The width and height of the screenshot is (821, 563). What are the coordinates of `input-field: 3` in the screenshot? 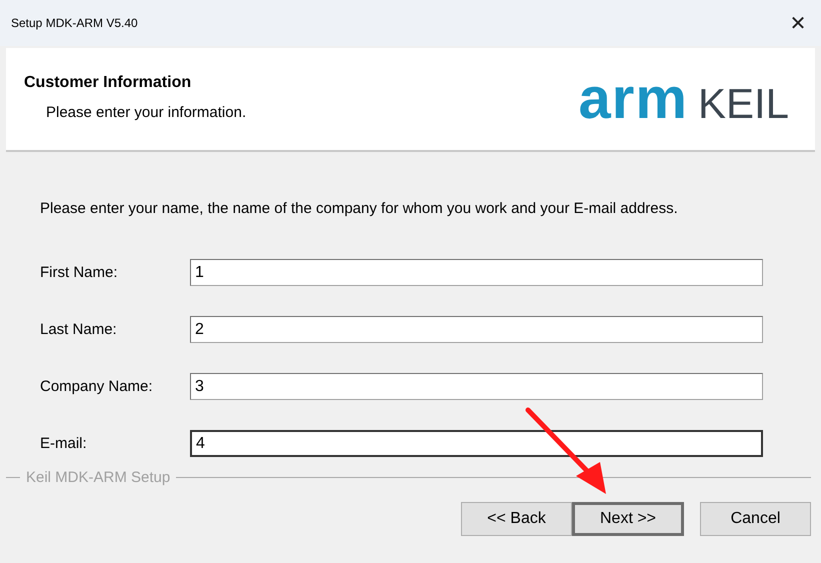 It's located at (476, 386).